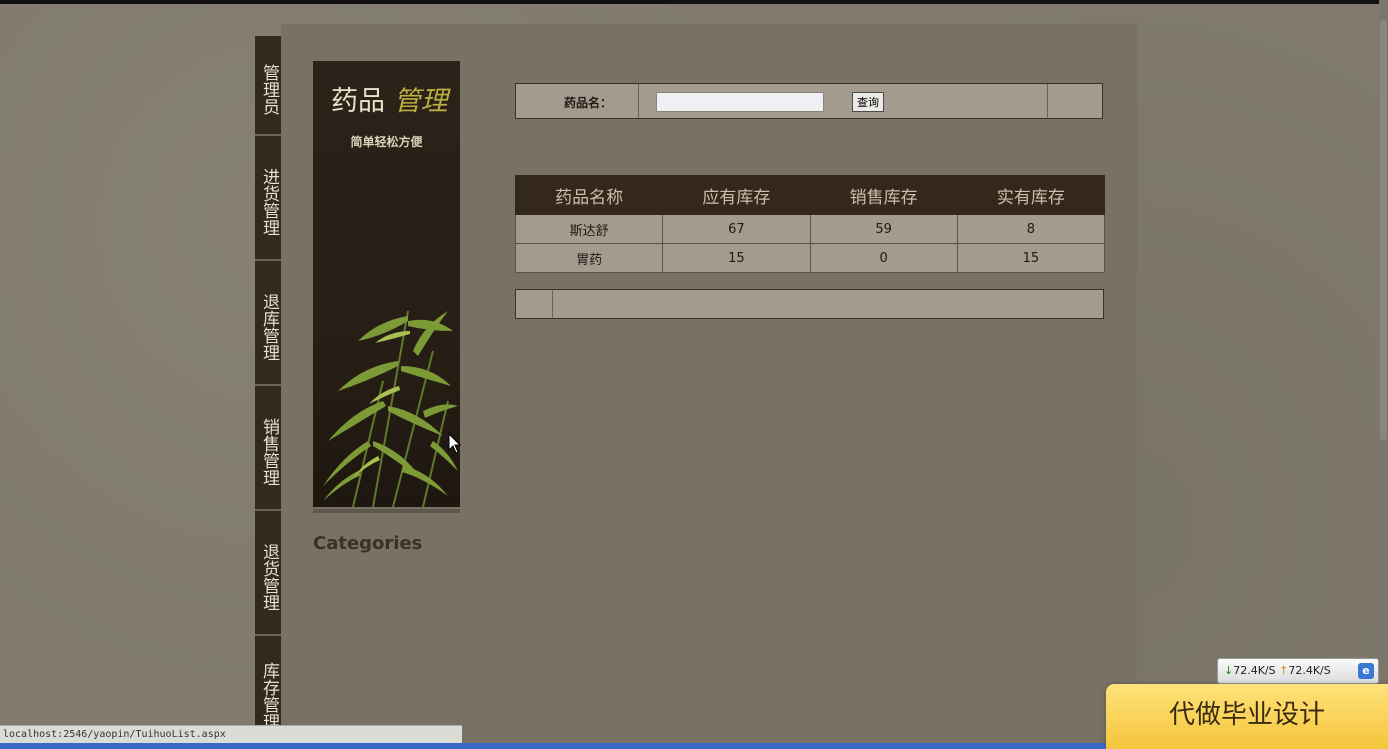  Describe the element at coordinates (1031, 258) in the screenshot. I see `cell-actual-stock: 15` at that location.